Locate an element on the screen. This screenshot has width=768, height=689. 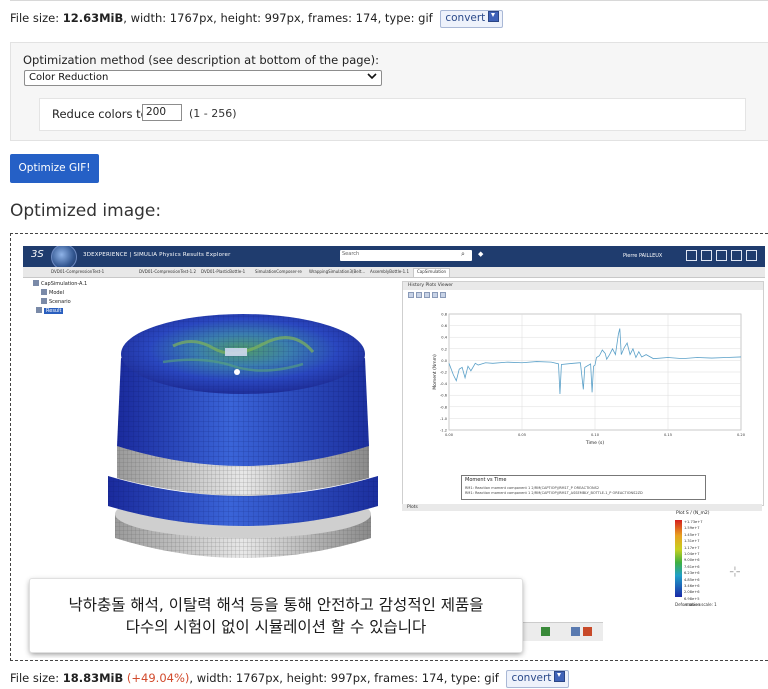
y-axis-label: Moment (Nmm) is located at coordinates (435, 372).